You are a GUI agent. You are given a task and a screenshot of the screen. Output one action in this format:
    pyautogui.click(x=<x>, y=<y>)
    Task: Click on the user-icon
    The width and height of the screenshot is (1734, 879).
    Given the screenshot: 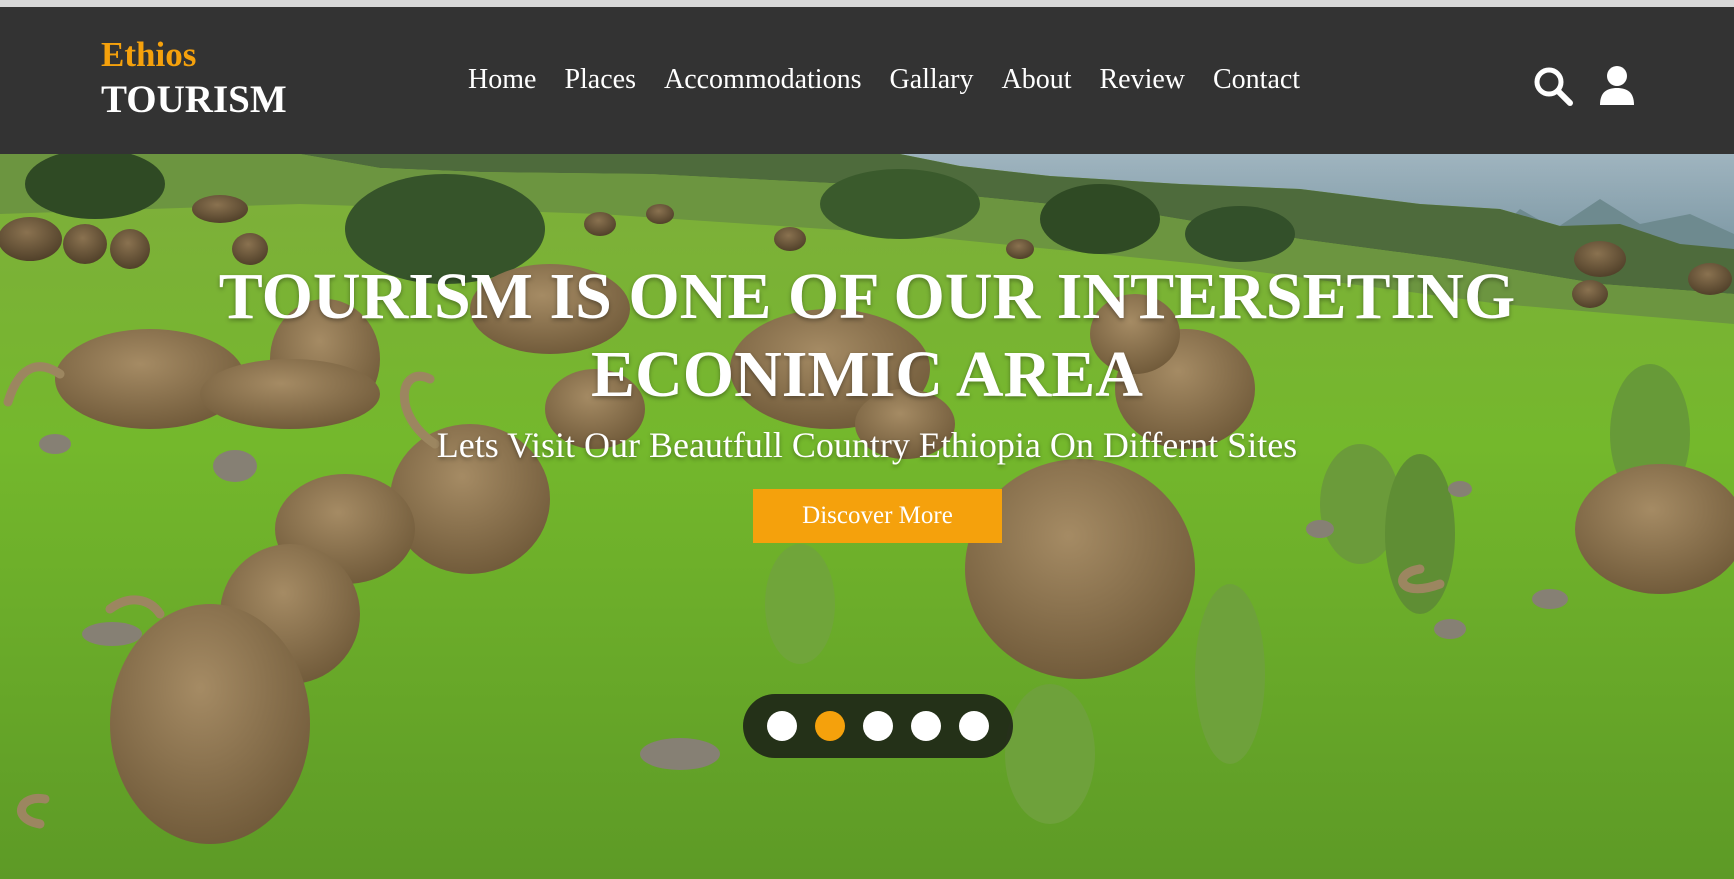 What is the action you would take?
    pyautogui.click(x=1617, y=86)
    